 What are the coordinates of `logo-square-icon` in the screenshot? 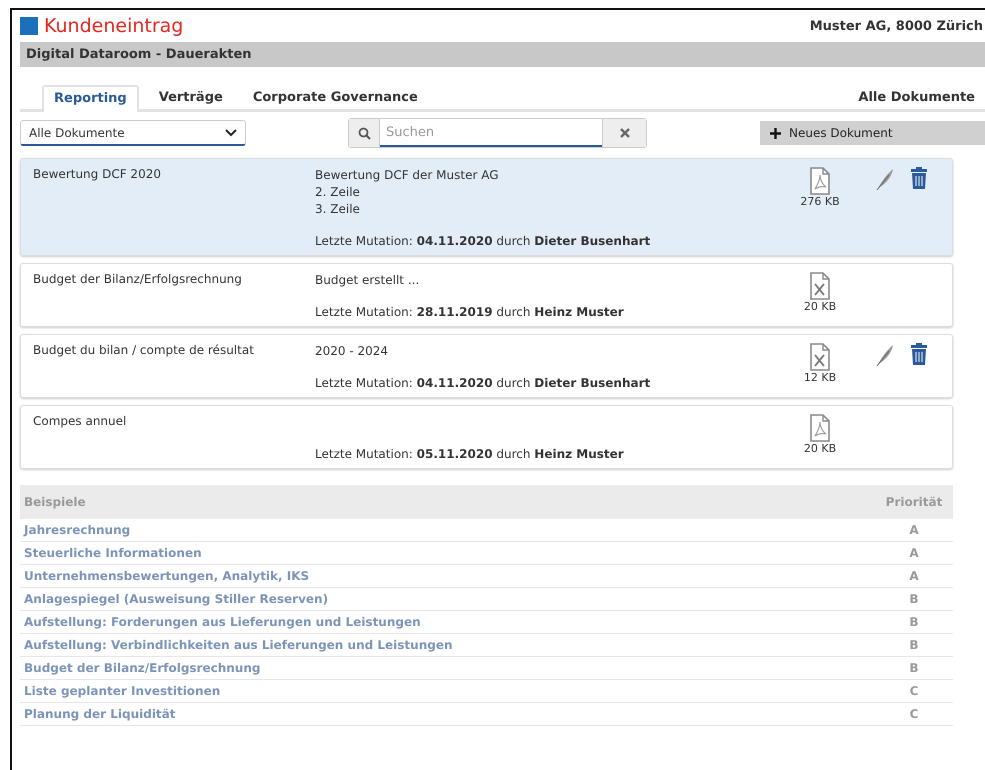 It's located at (29, 26).